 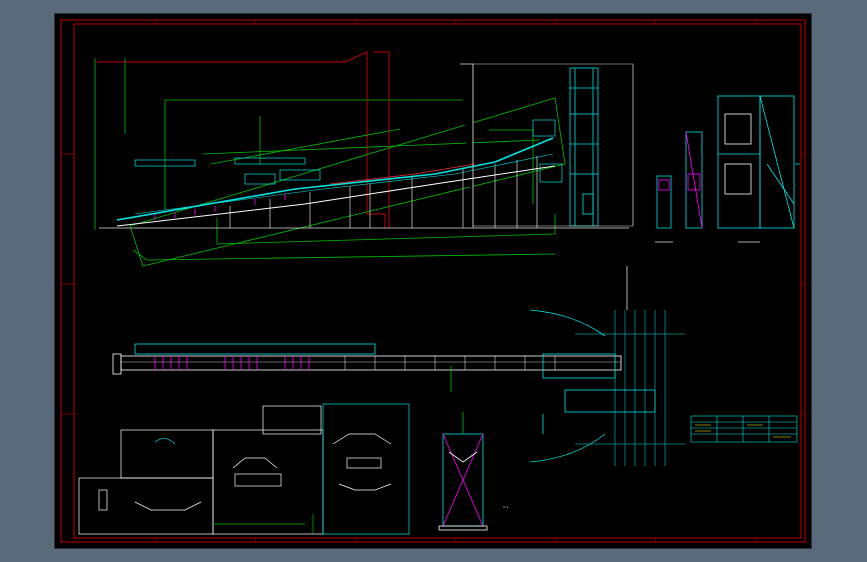 I want to click on cross-section, so click(x=463, y=471).